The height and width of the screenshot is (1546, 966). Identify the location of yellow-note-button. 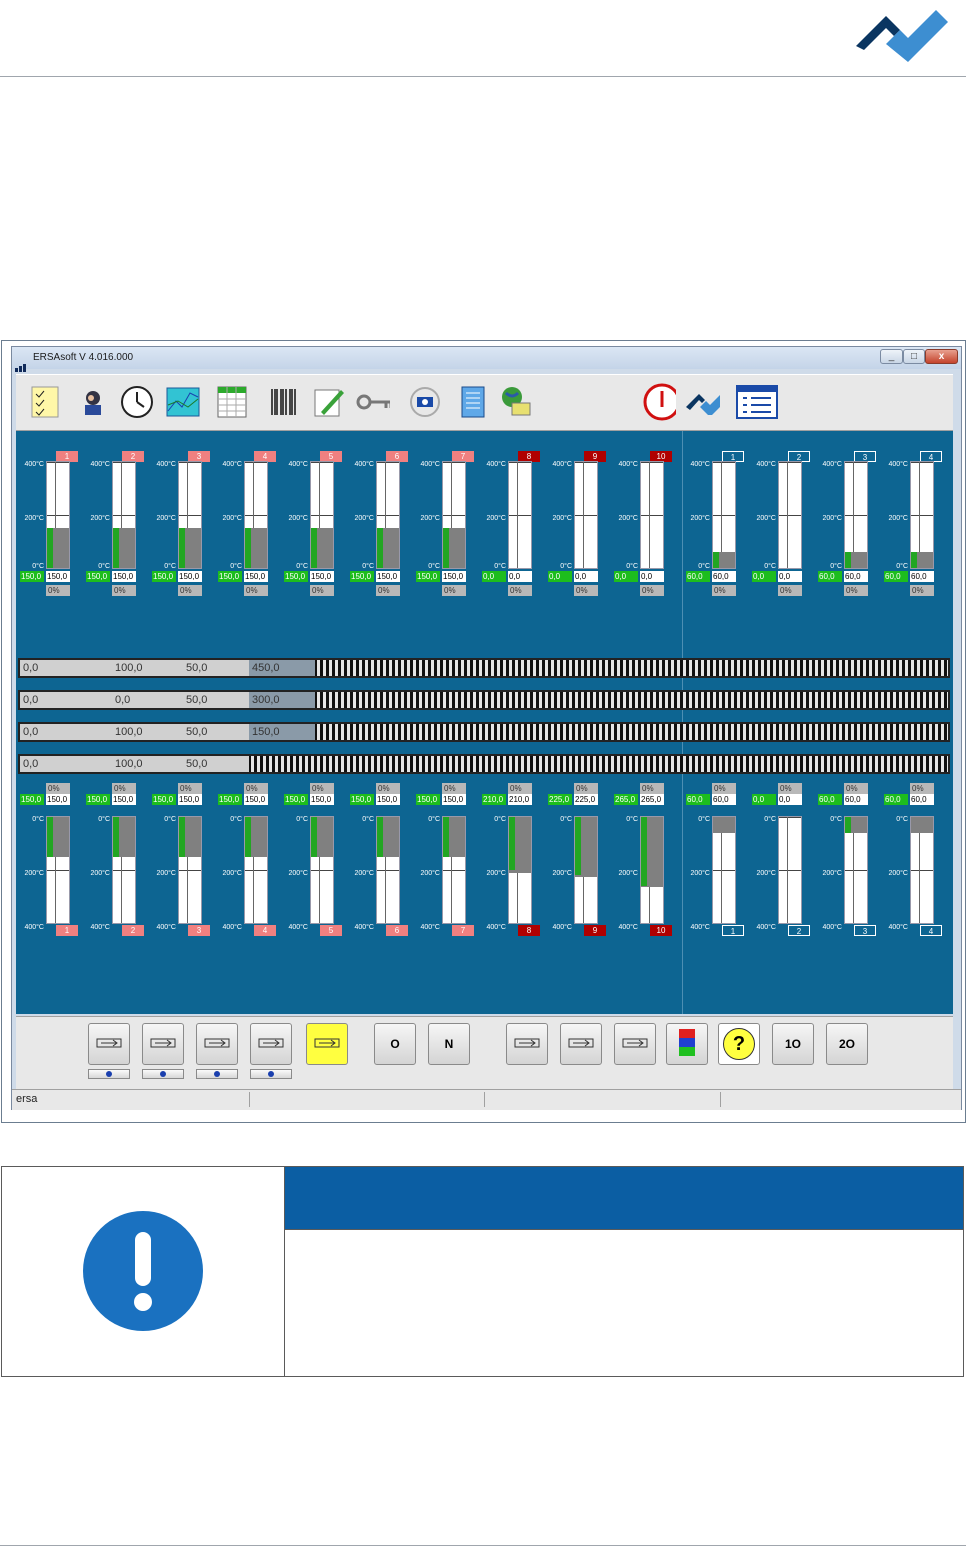
(327, 1044).